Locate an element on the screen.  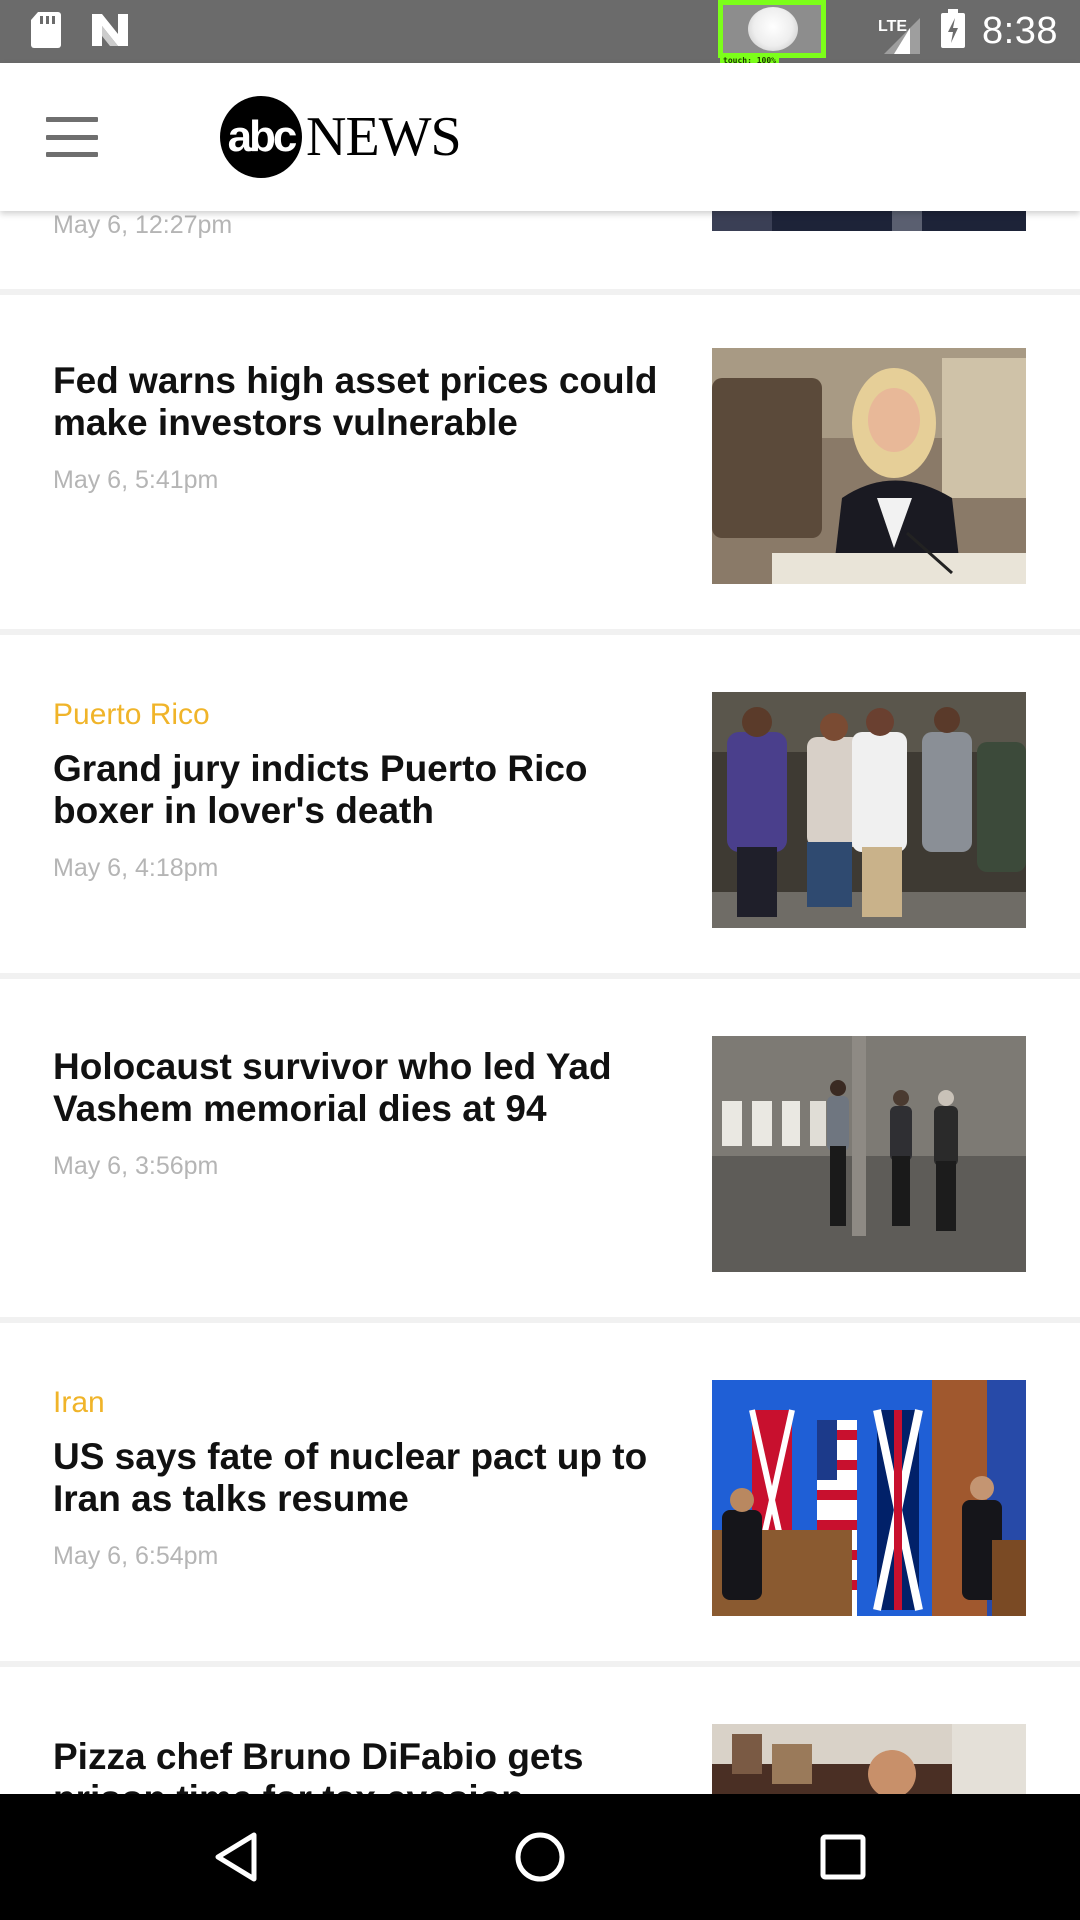
sd-card-icon is located at coordinates (46, 32).